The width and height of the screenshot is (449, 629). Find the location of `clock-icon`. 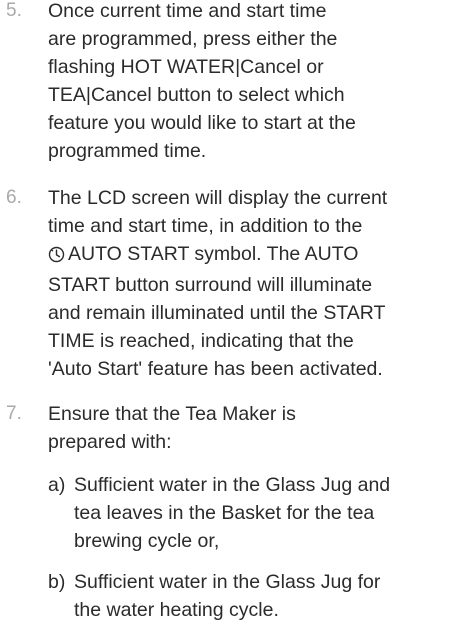

clock-icon is located at coordinates (56, 257).